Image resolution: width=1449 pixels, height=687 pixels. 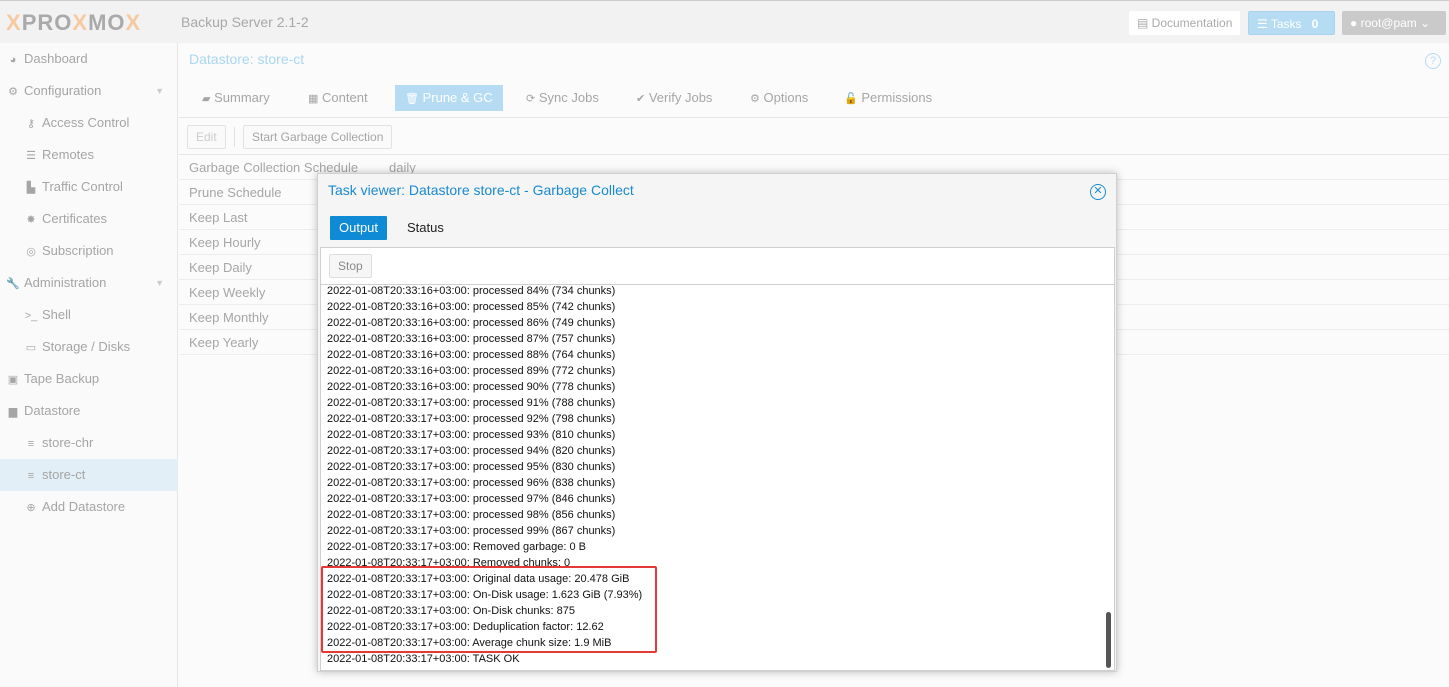 What do you see at coordinates (13, 60) in the screenshot?
I see `dashboard-icon: ◕` at bounding box center [13, 60].